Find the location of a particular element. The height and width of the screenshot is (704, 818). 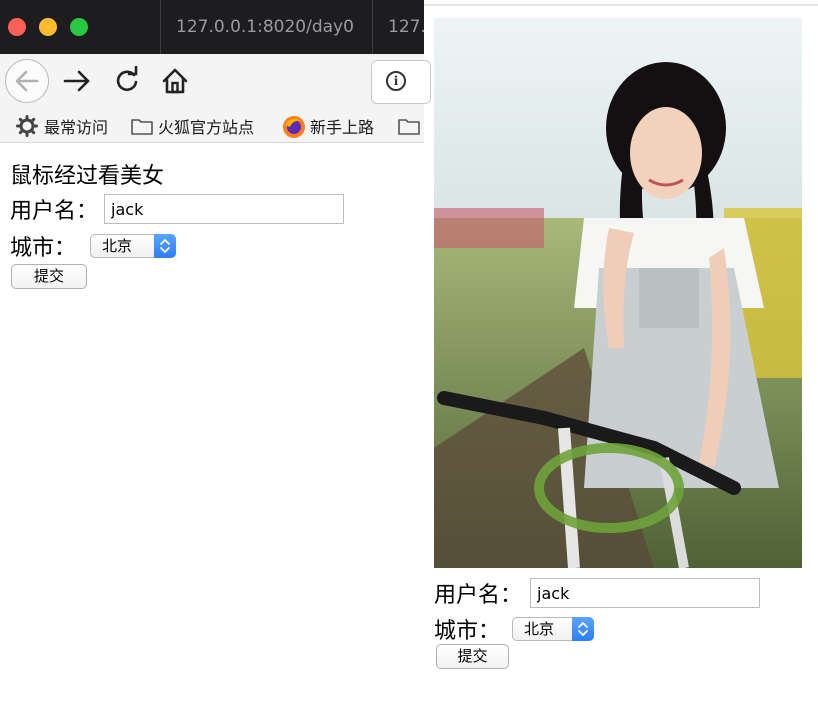

hover-username-row: 用户名： is located at coordinates (597, 593).